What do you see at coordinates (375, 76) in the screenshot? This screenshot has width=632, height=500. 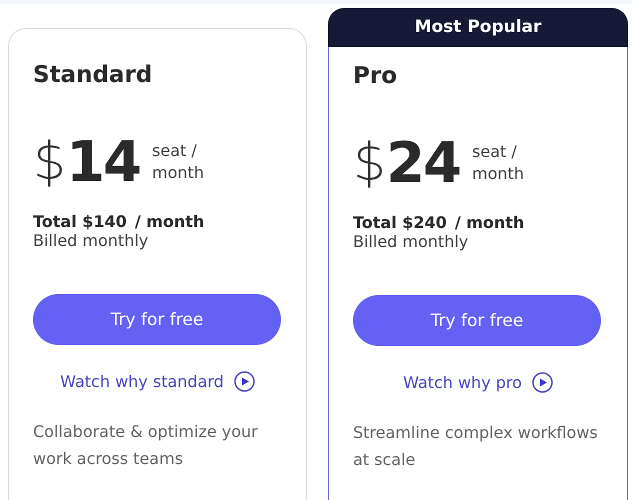 I see `plan-name: Pro` at bounding box center [375, 76].